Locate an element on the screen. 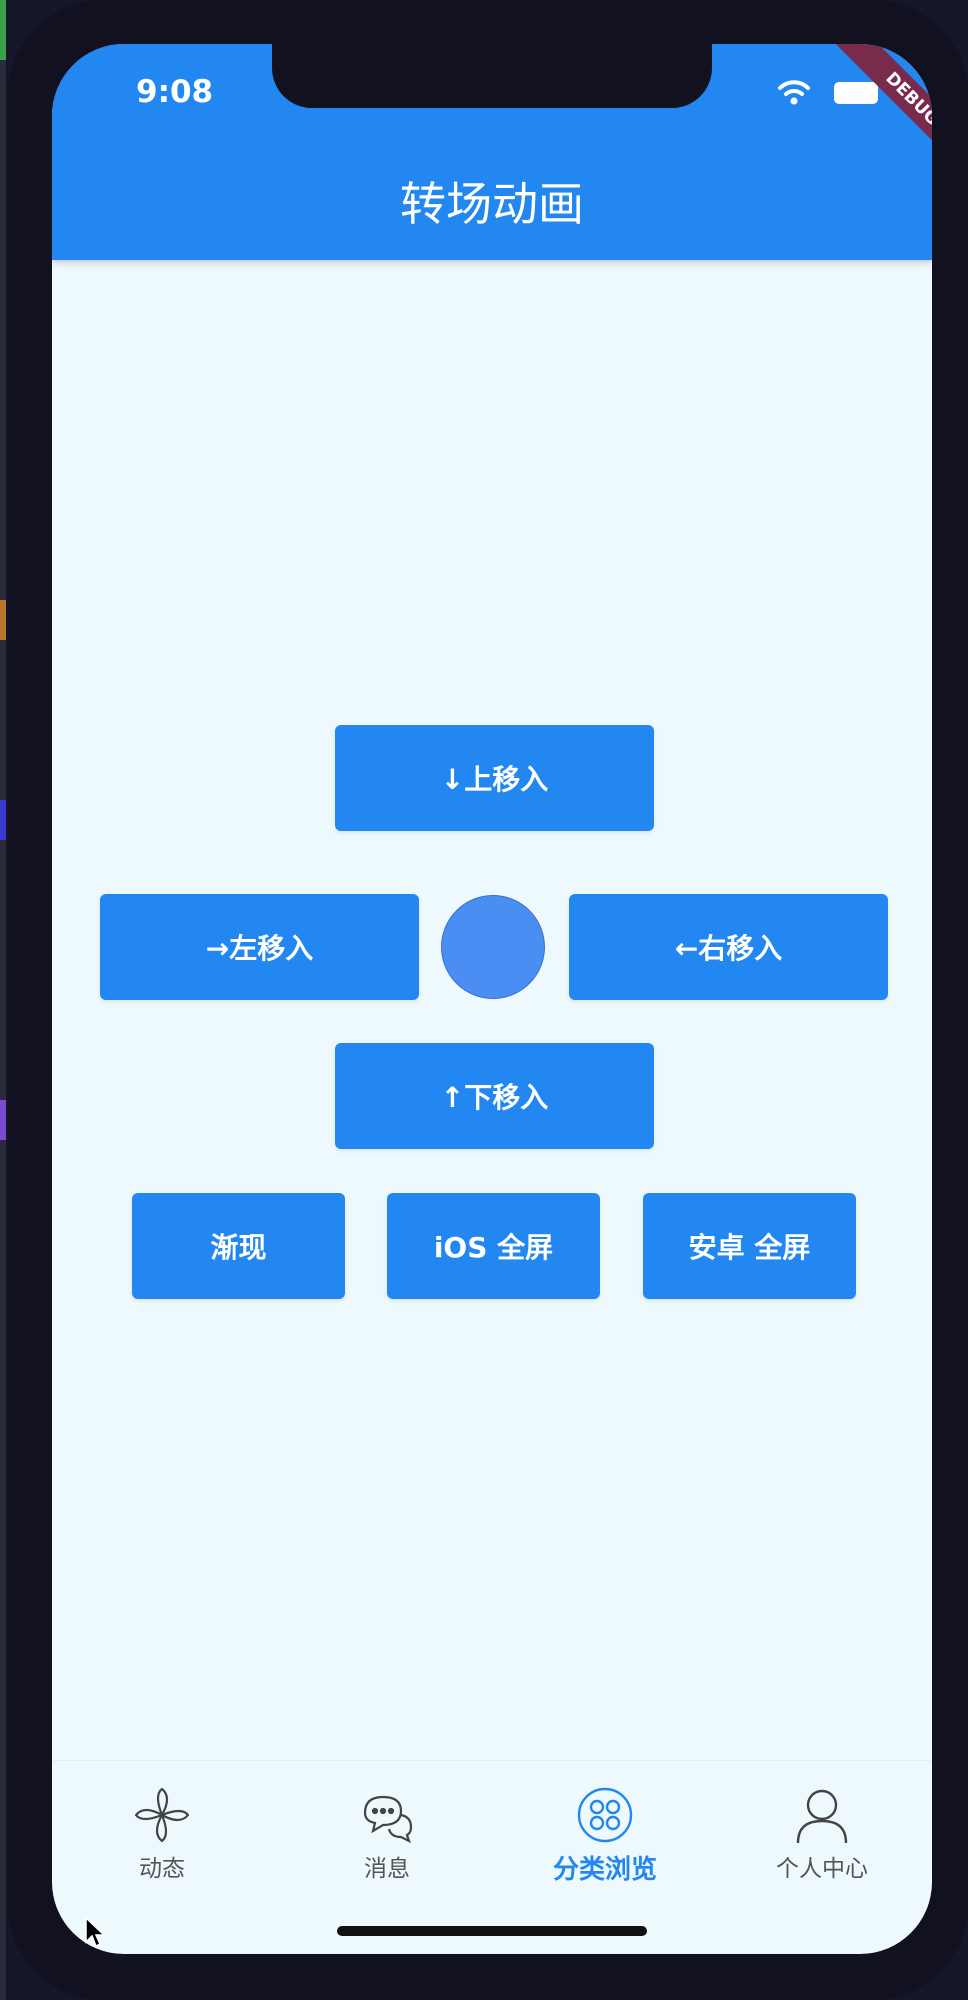 This screenshot has width=968, height=2000. pinwheel-icon is located at coordinates (162, 1815).